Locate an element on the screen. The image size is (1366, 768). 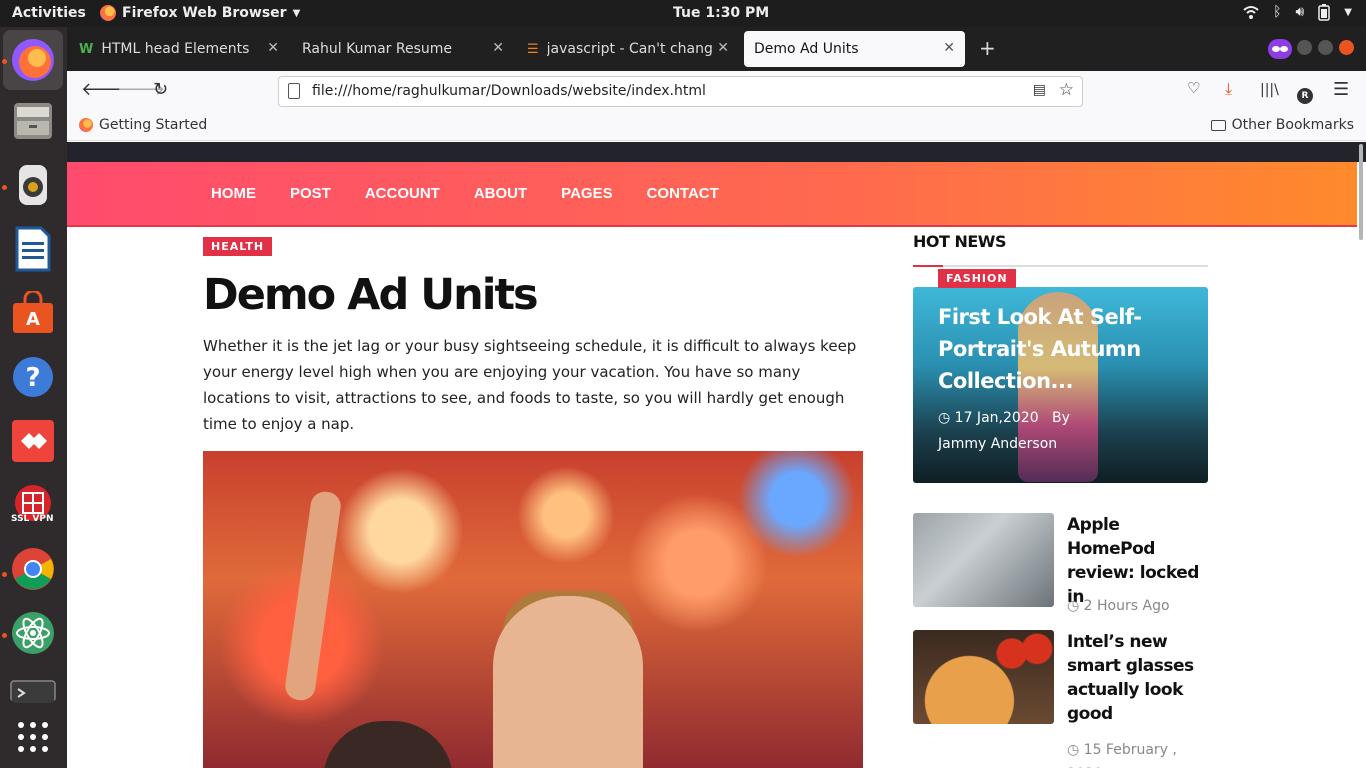
nav-account: ACCOUNT is located at coordinates (402, 193).